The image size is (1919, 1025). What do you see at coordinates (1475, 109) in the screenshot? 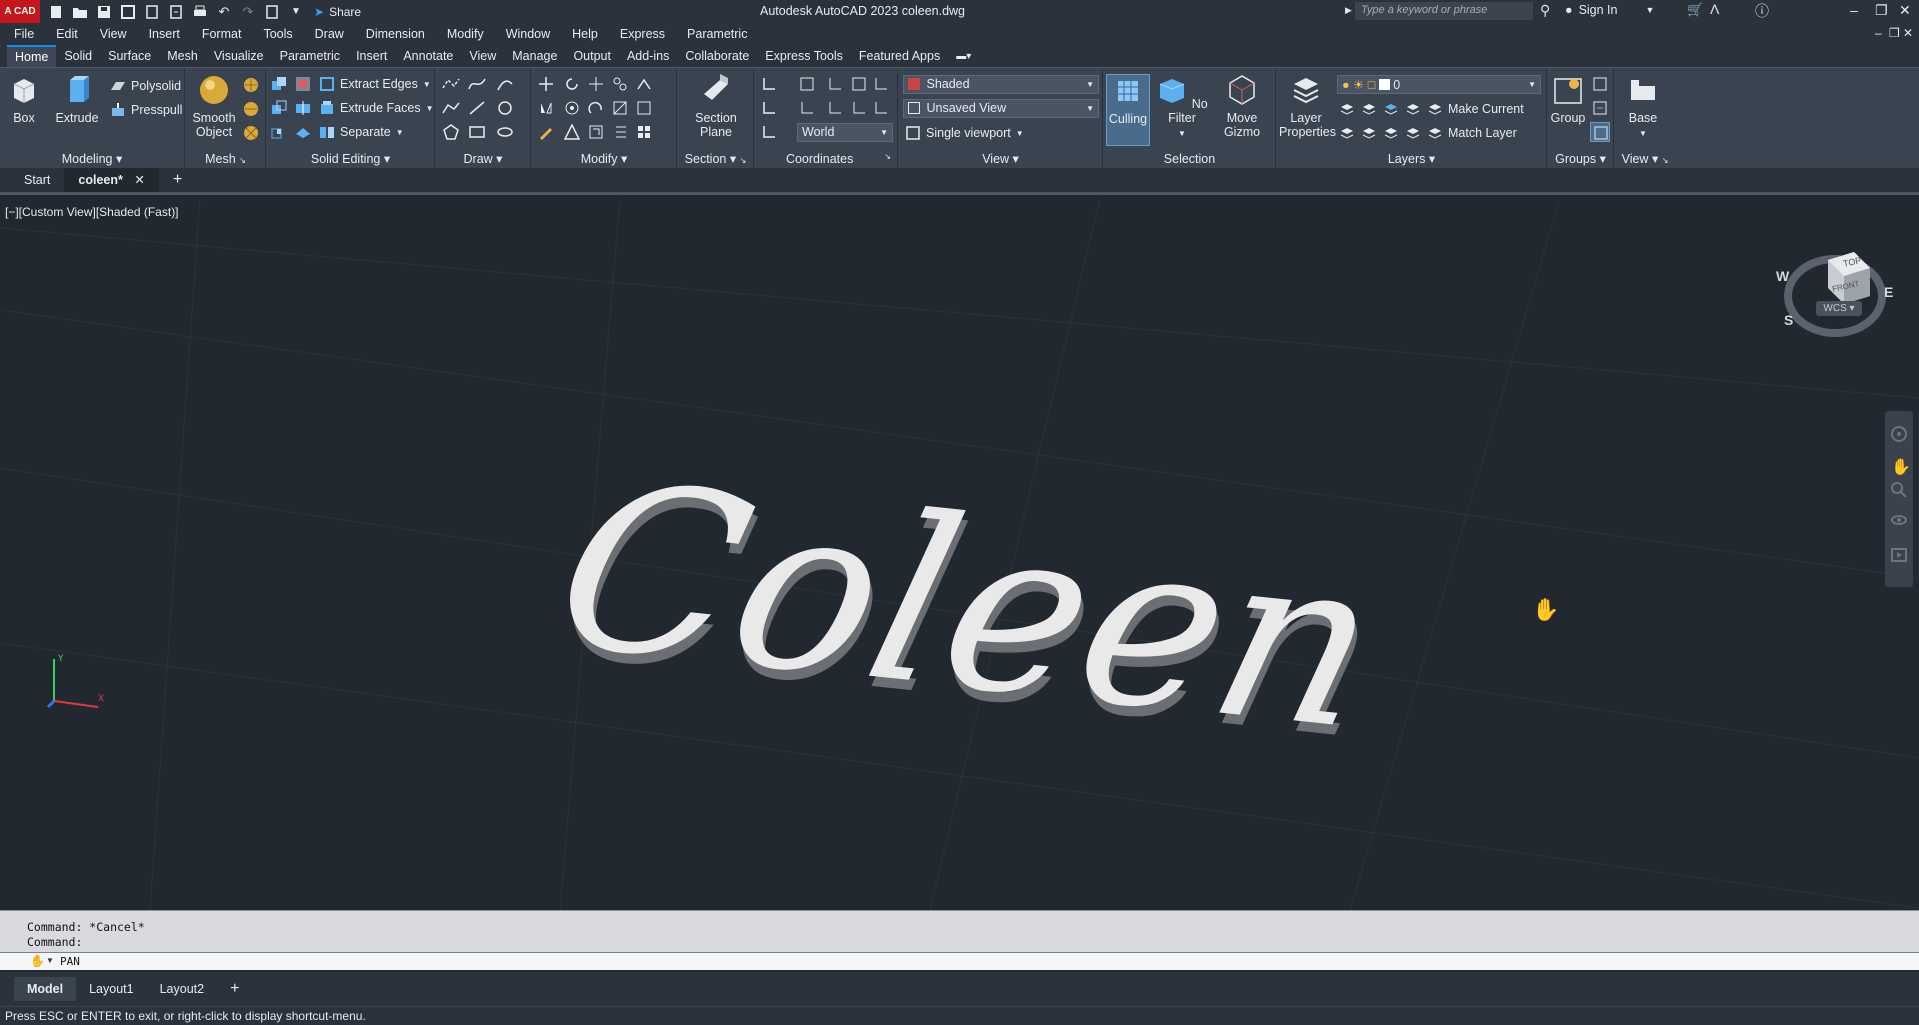
I see `make-current-button: Make Current` at bounding box center [1475, 109].